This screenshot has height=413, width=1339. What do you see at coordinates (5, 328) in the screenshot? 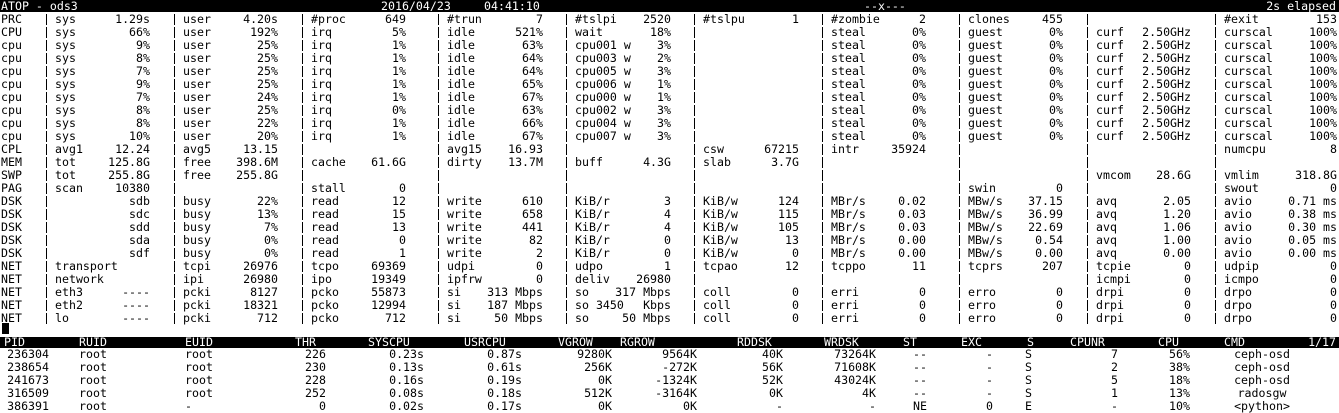
I see `text-cursor` at bounding box center [5, 328].